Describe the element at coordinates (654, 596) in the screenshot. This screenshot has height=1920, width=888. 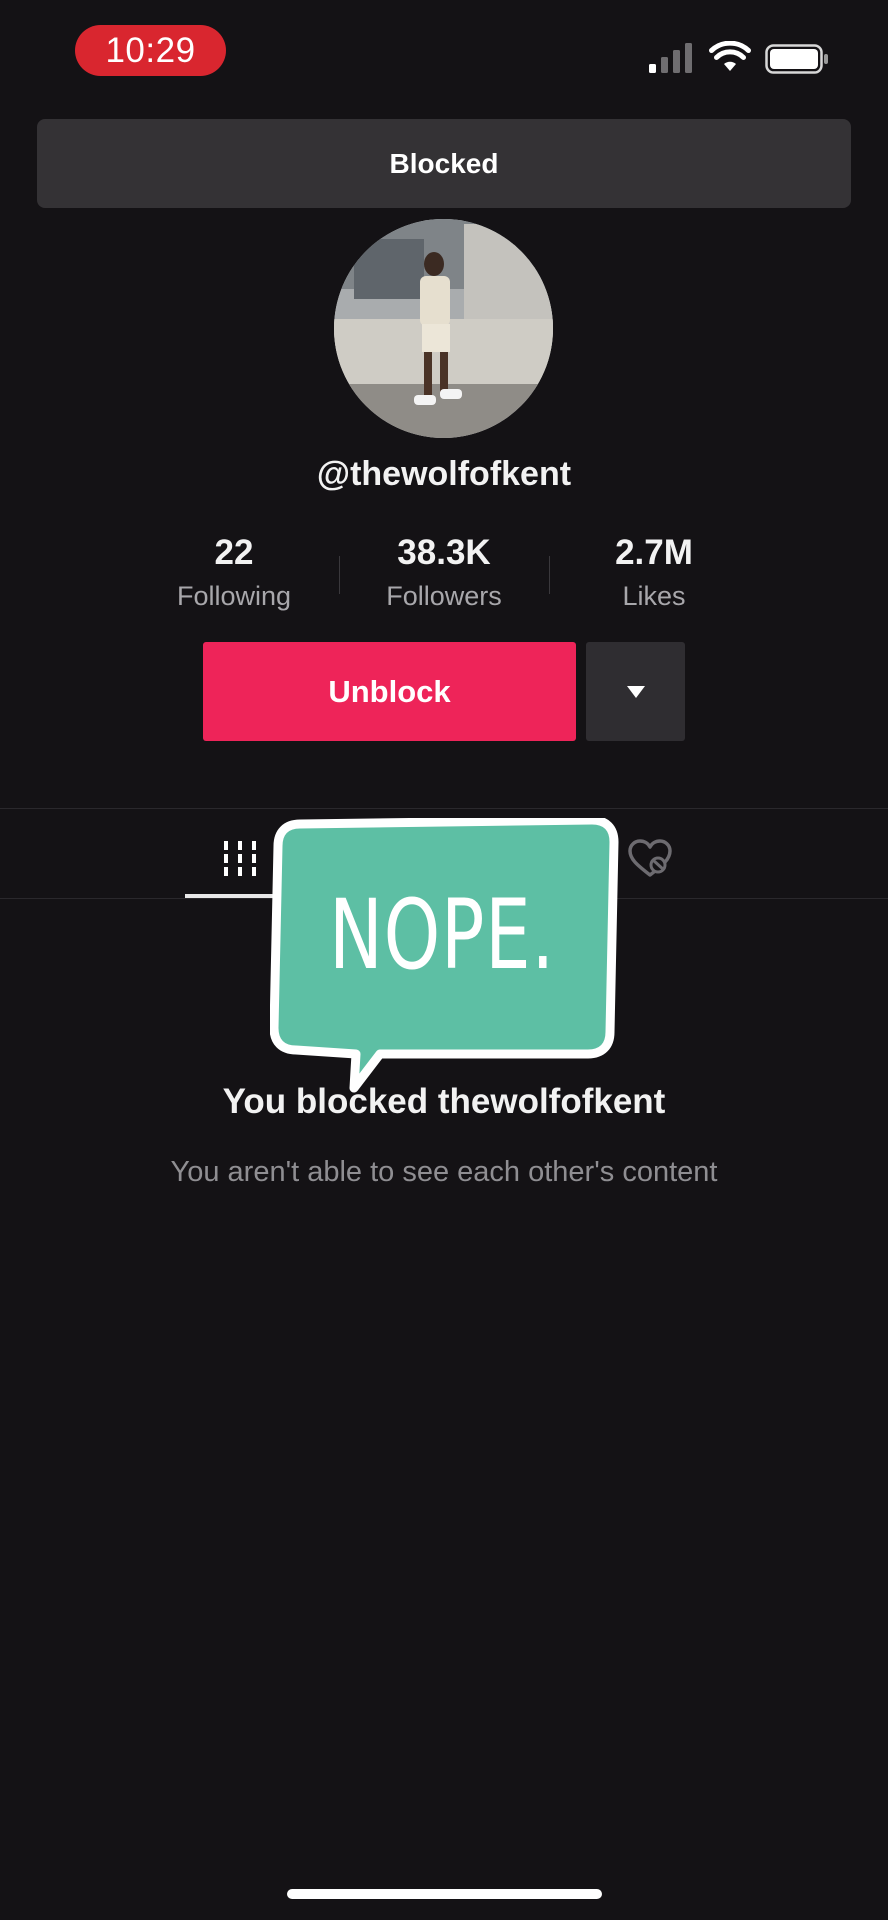
I see `likes-label: Likes` at that location.